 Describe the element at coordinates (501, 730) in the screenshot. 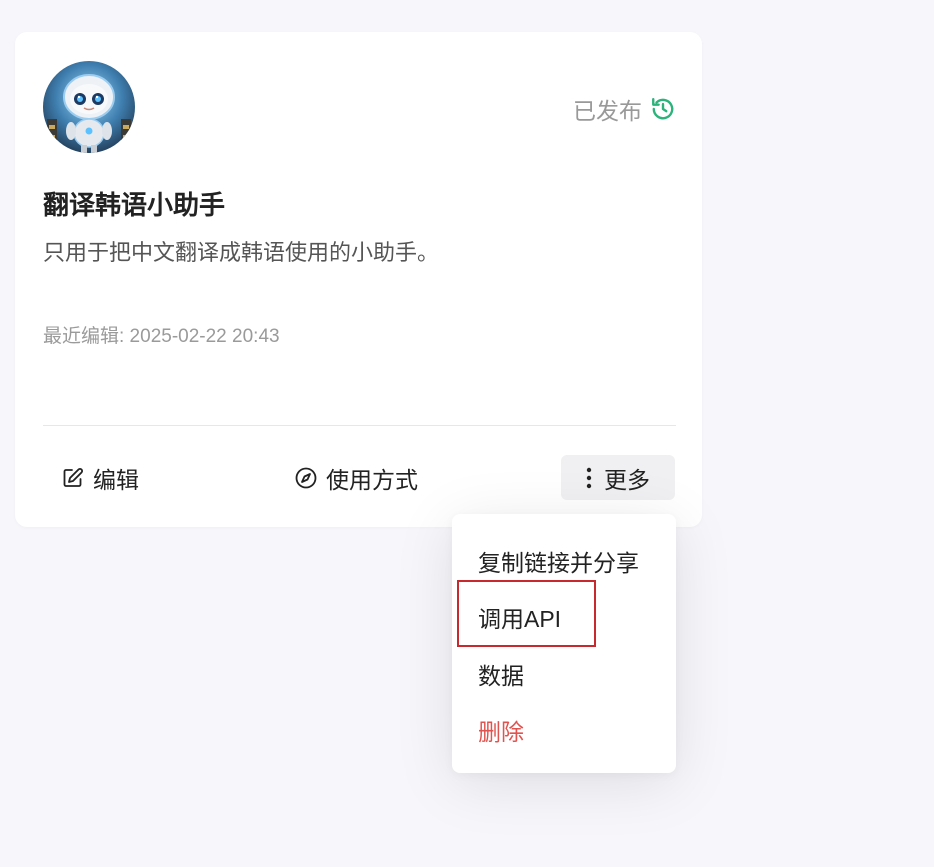

I see `menu-item-delete: 删除` at that location.